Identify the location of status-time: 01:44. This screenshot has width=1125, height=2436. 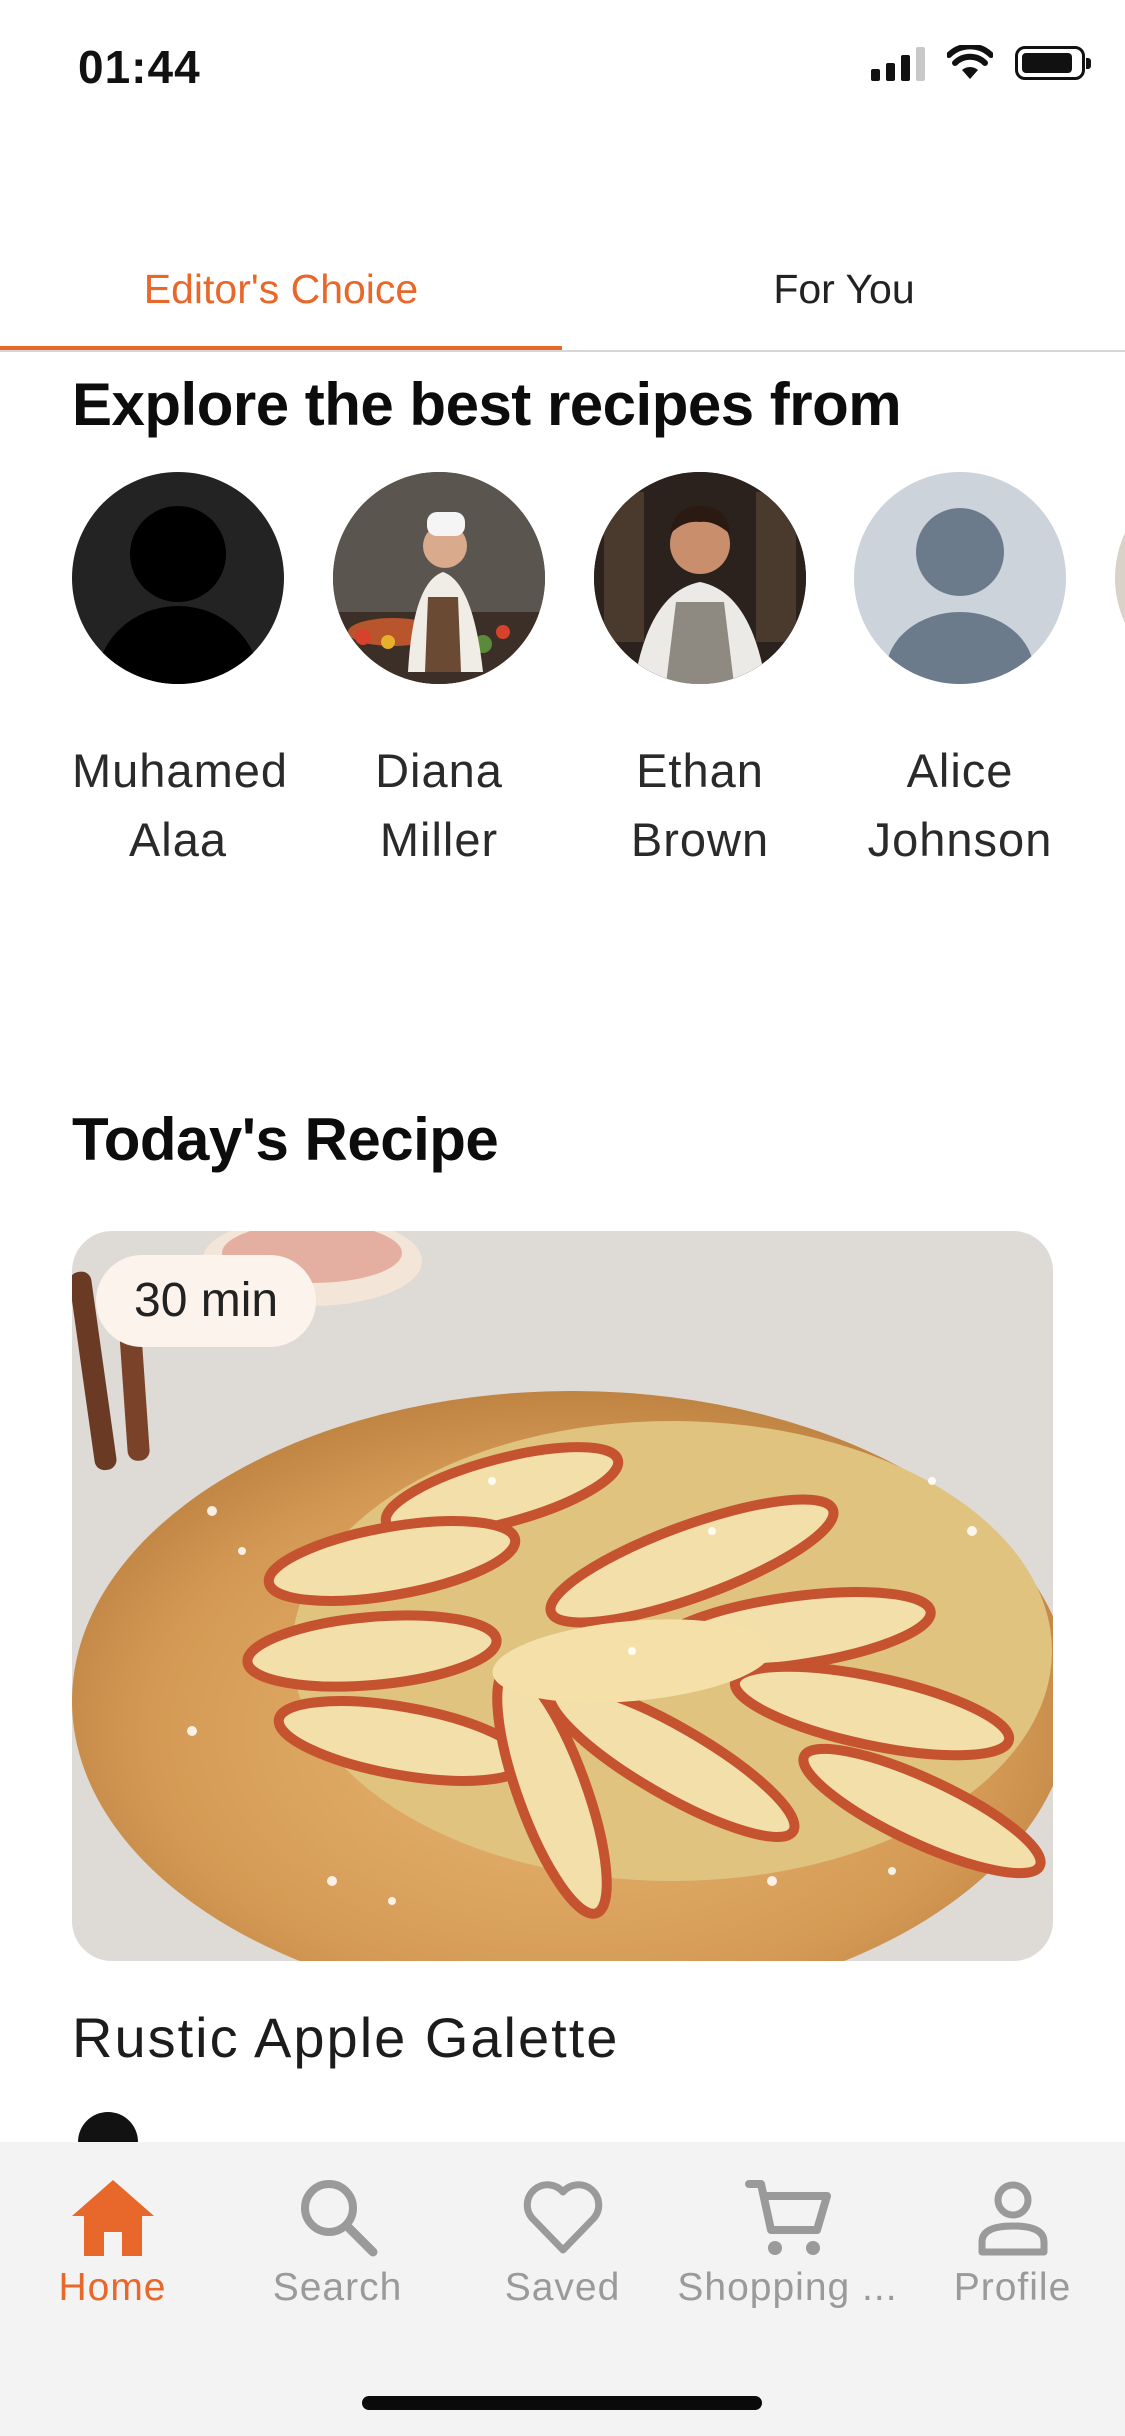
(139, 67).